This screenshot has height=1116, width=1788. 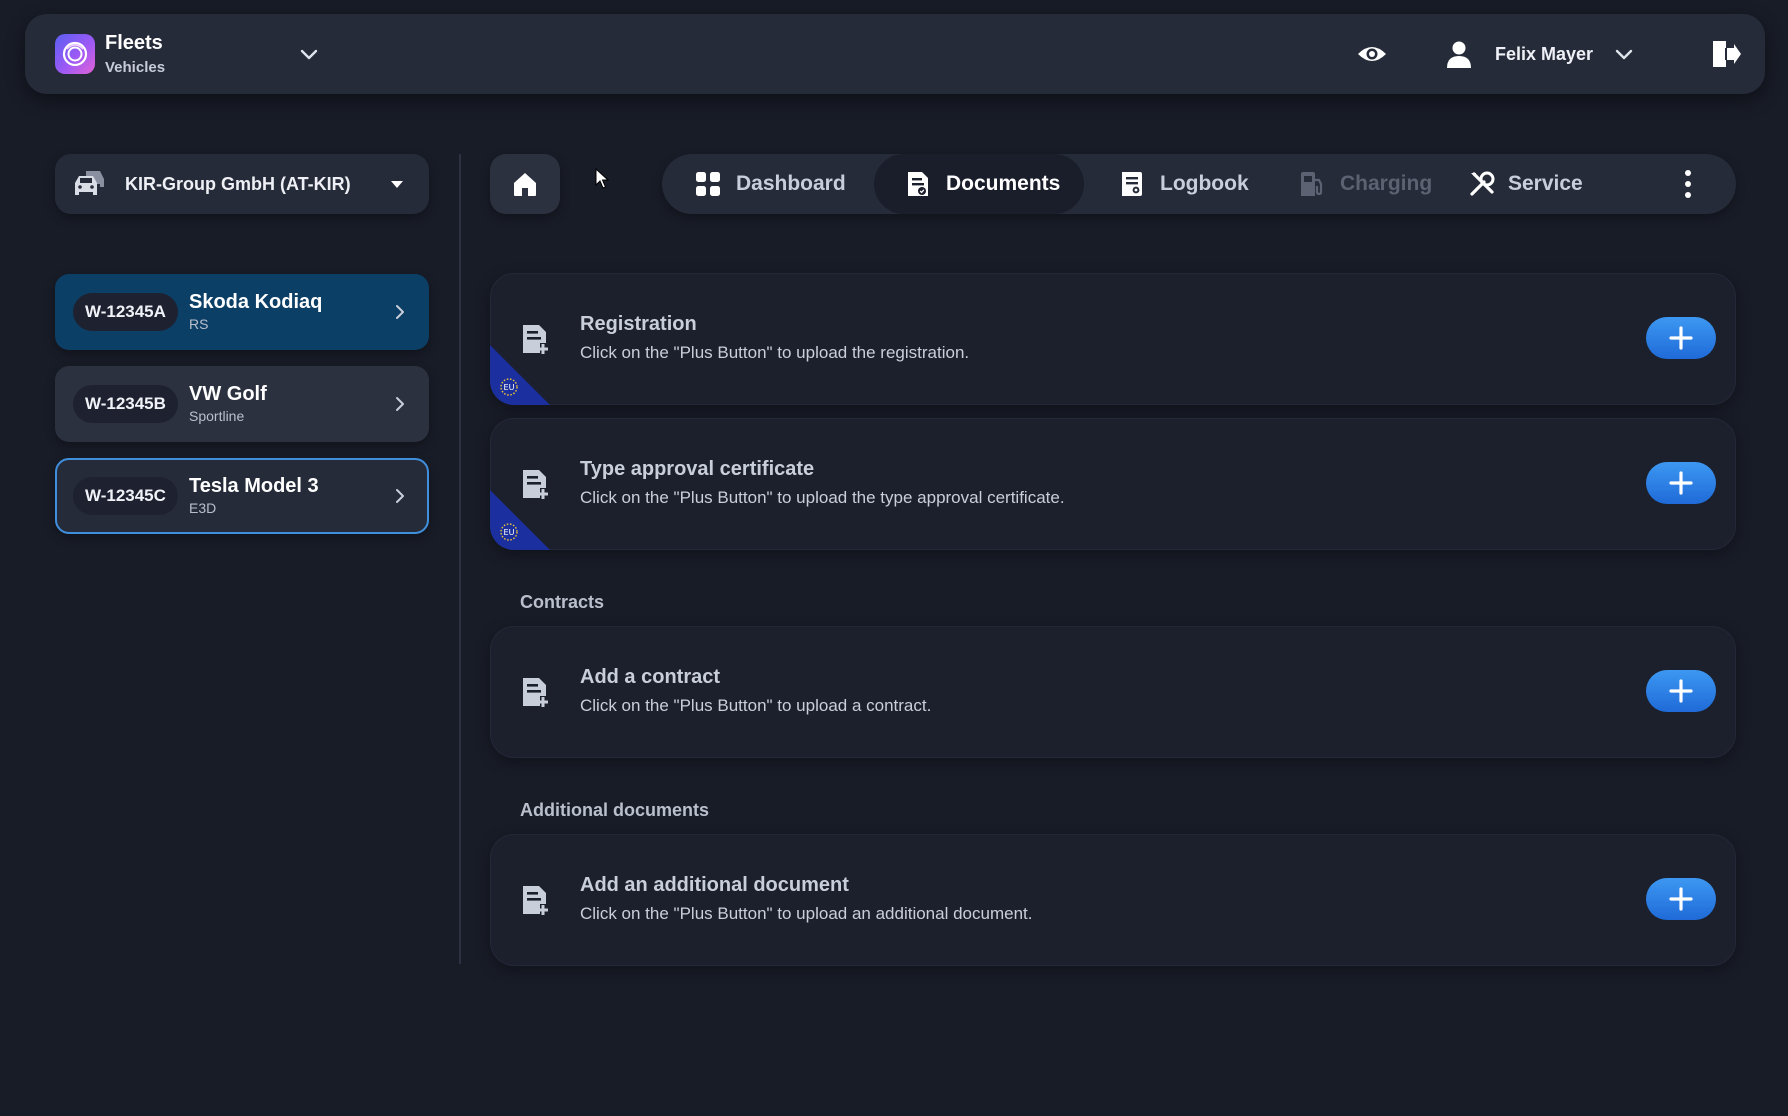 I want to click on vehicle-name: Tesla Model 3, so click(x=254, y=486).